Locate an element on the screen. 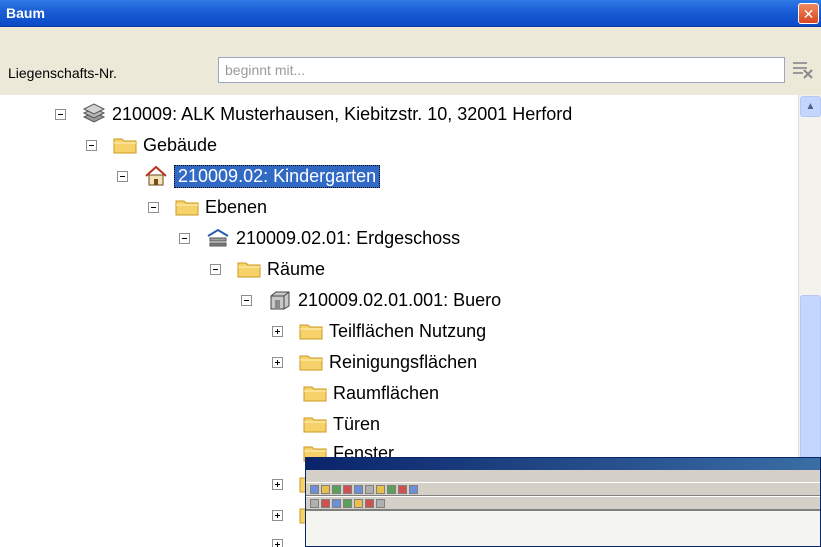 Image resolution: width=821 pixels, height=547 pixels. tree-node-label: 210009.02.01: Erdgeschoss is located at coordinates (348, 237).